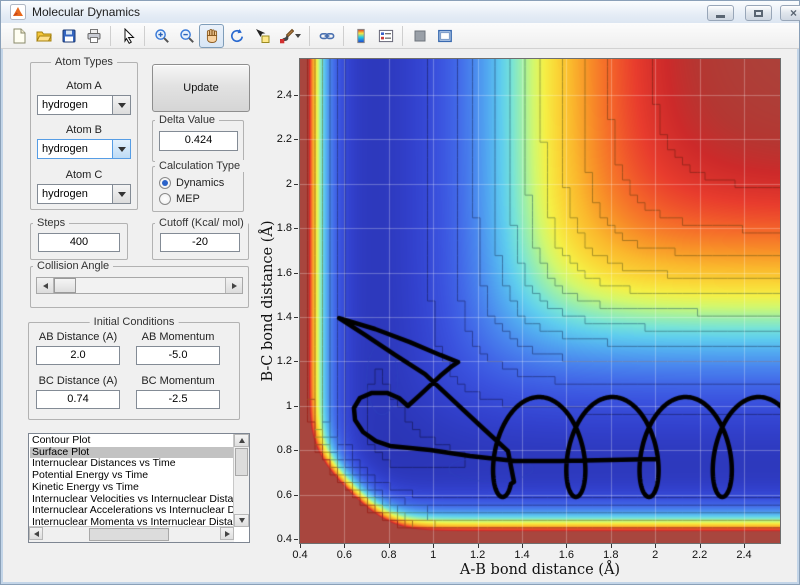  What do you see at coordinates (201, 223) in the screenshot?
I see `cutoff-title: Cutoff (Kcal/ mol)` at bounding box center [201, 223].